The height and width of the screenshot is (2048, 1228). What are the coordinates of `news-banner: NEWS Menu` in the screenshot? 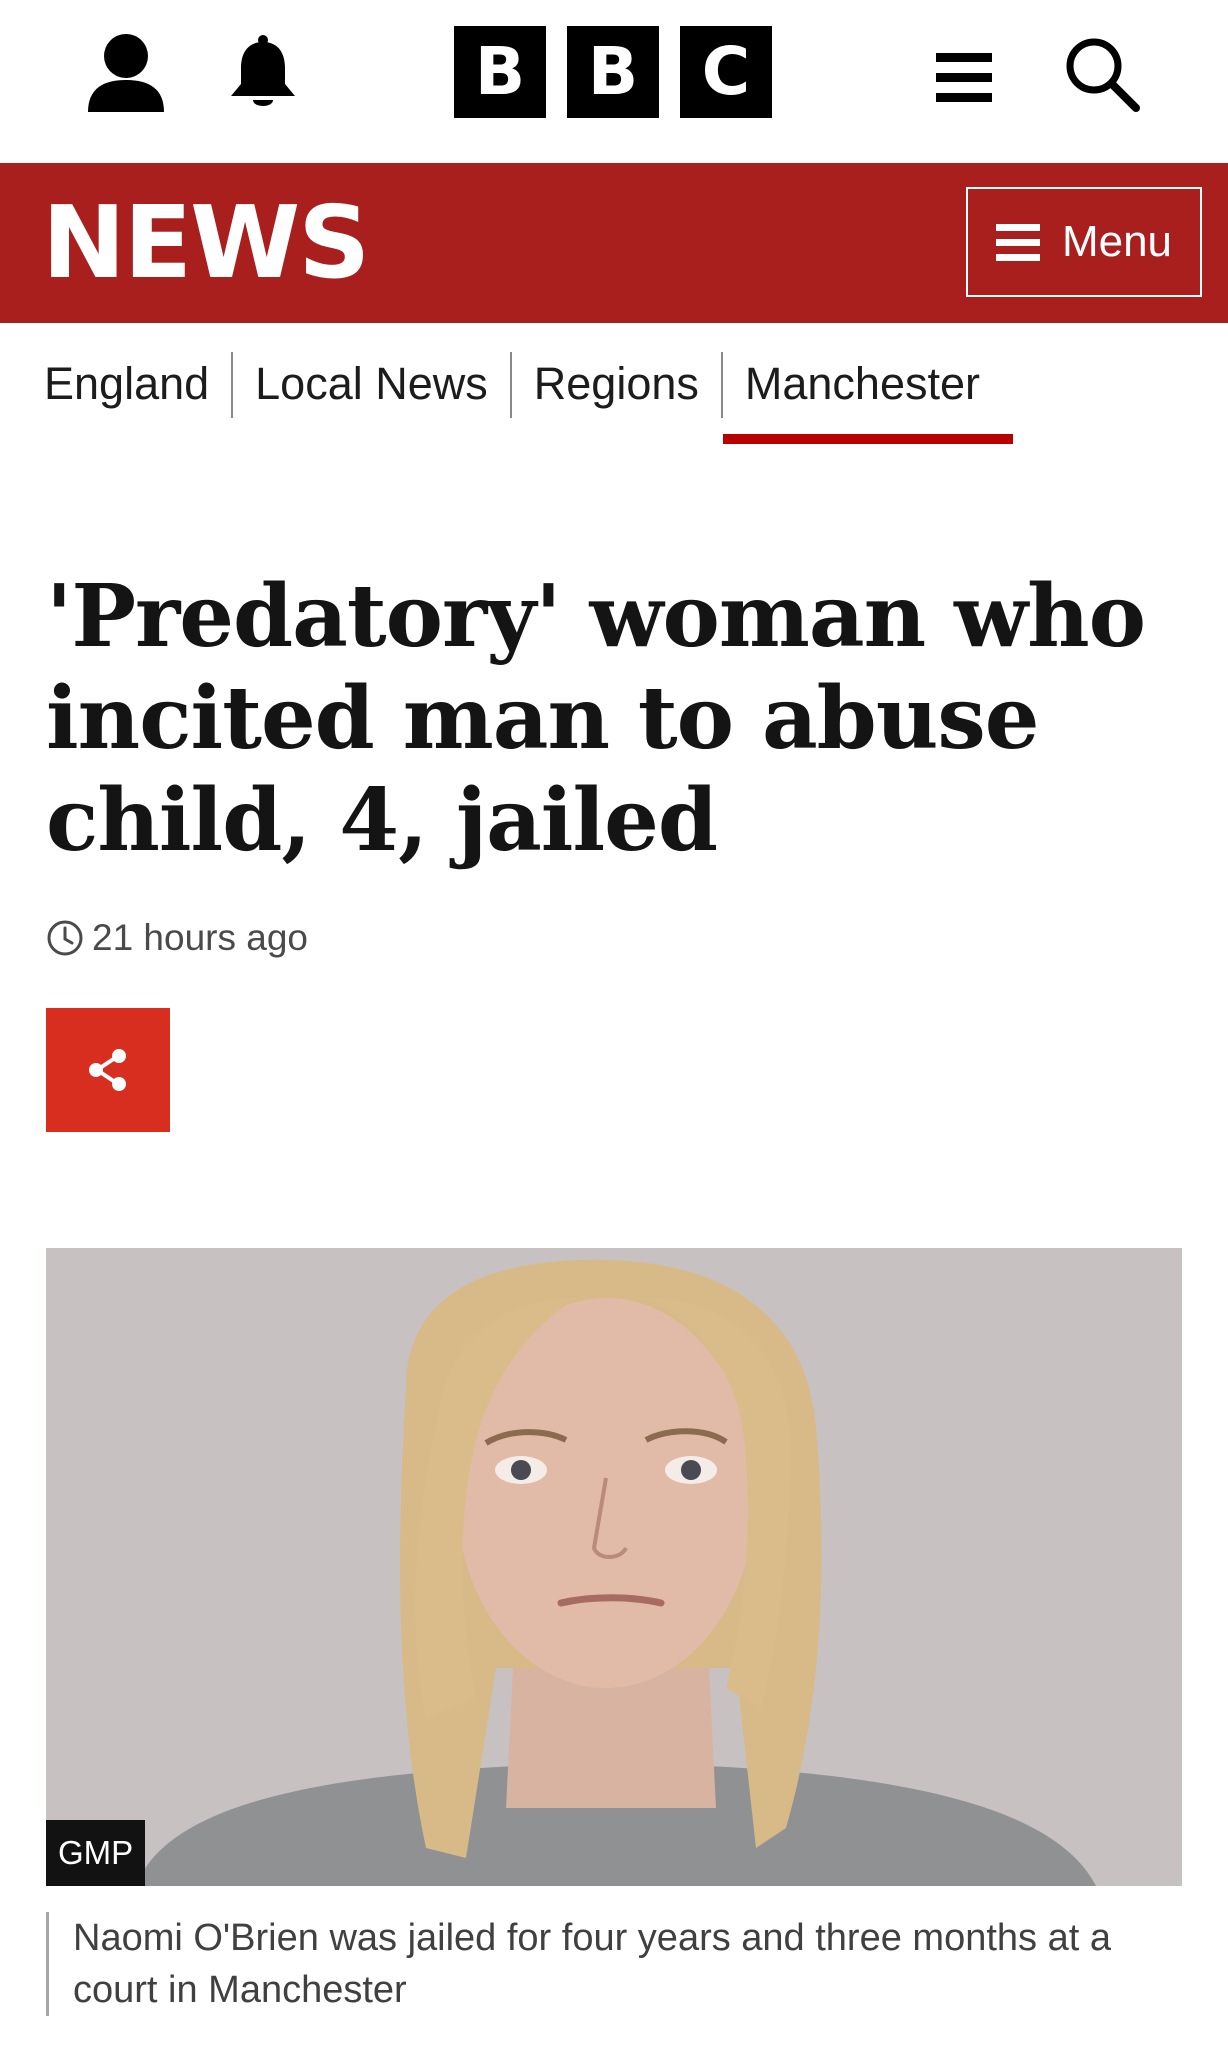 It's located at (614, 243).